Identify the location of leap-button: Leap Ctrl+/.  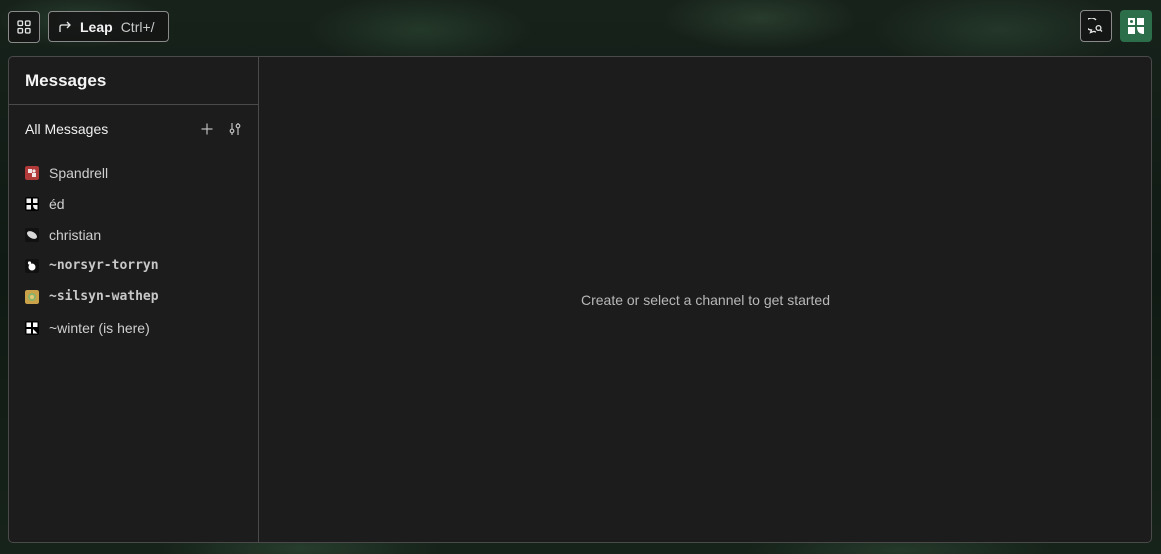
(108, 26).